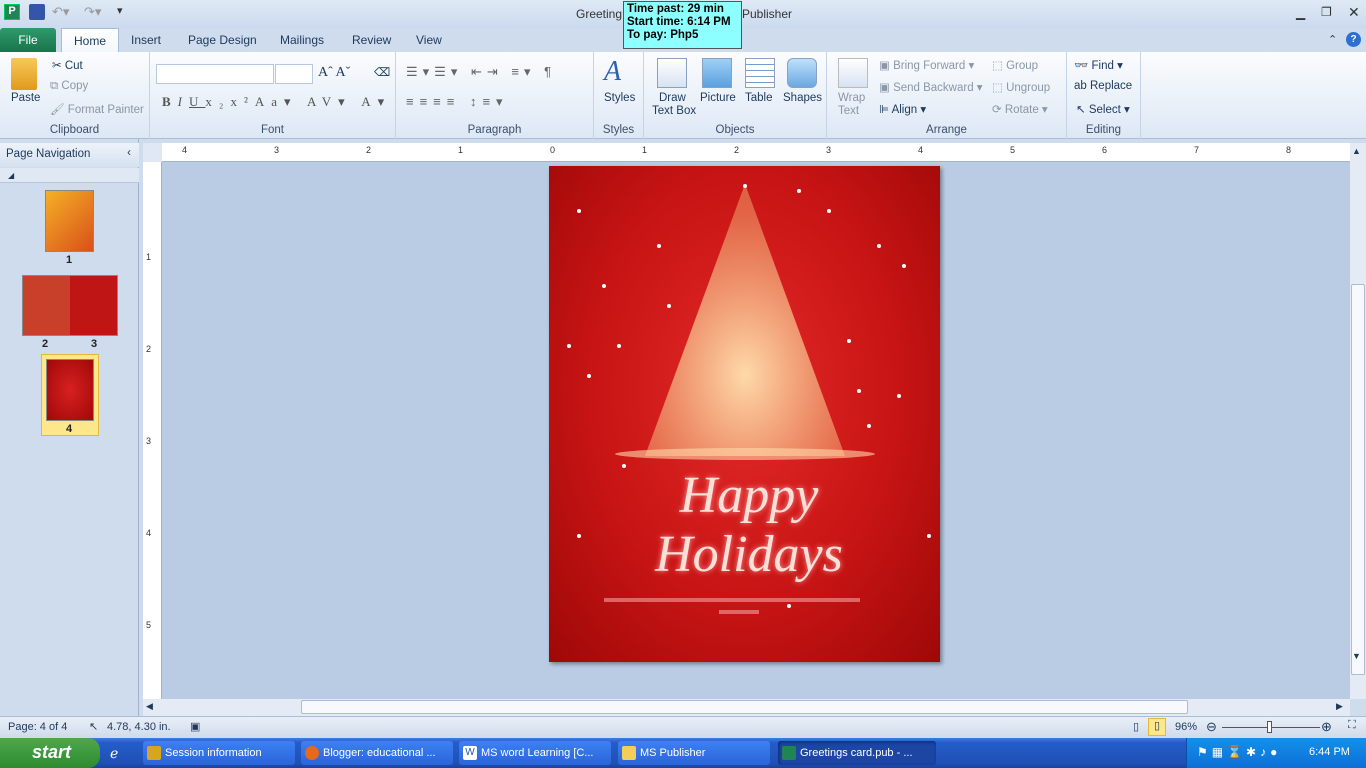 The height and width of the screenshot is (768, 1366). Describe the element at coordinates (848, 111) in the screenshot. I see `wrap-text-button-line2: Text` at that location.